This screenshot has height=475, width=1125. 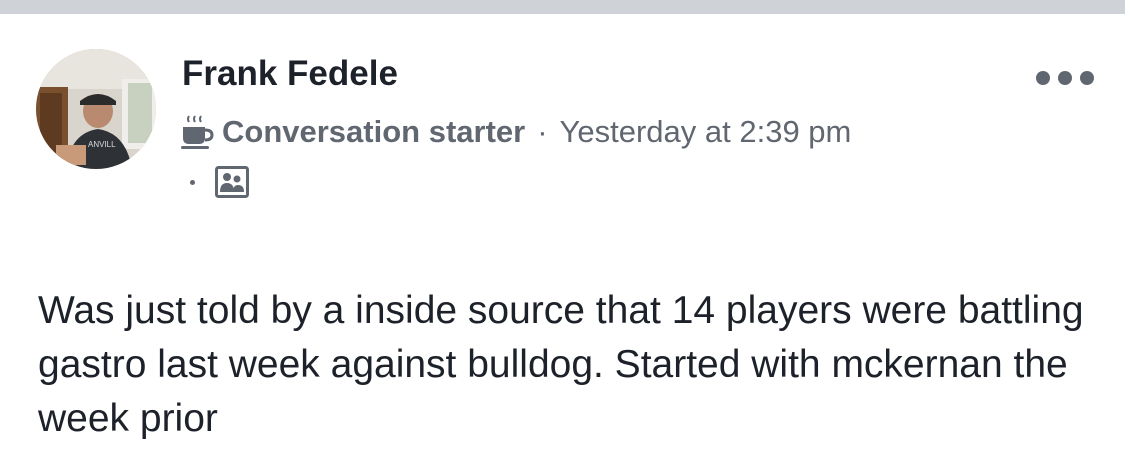 I want to click on more-options-icon, so click(x=1043, y=78).